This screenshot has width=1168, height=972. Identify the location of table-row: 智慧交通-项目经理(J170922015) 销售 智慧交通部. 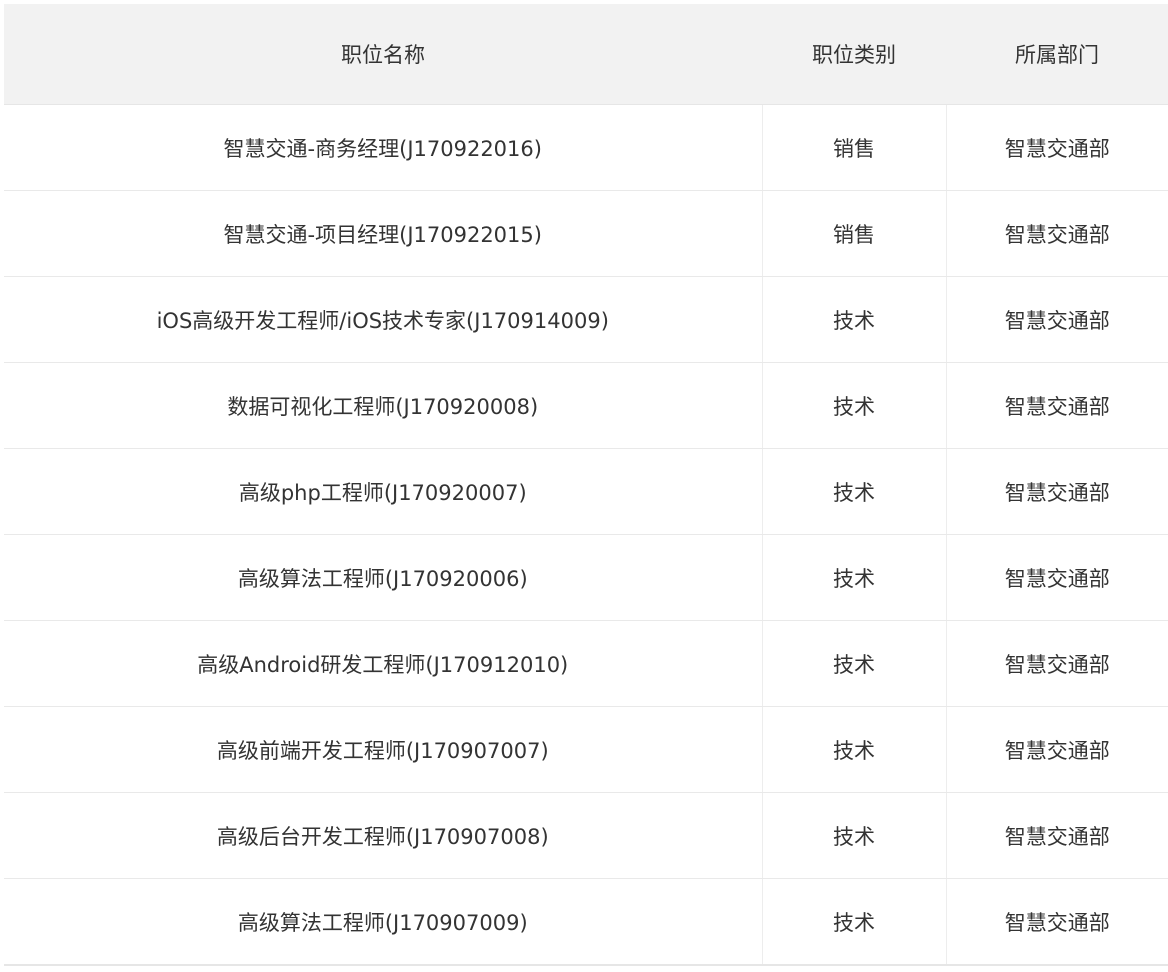
(586, 233).